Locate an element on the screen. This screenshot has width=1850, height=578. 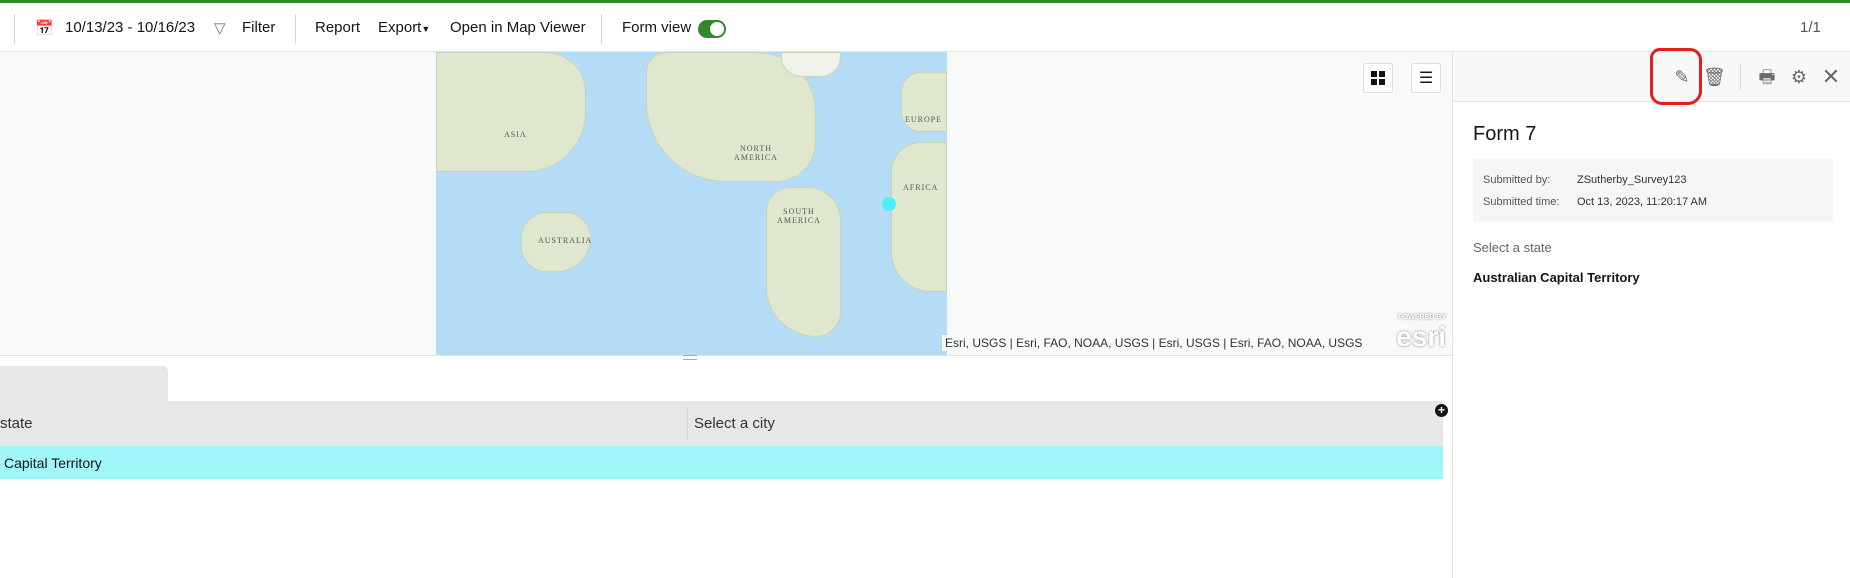
layers-icon: ☰ is located at coordinates (1426, 78).